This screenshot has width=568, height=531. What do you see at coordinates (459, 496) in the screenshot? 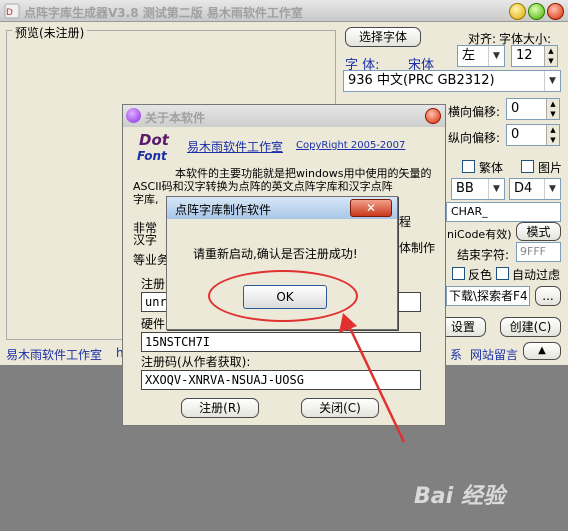
I see `watermark: Bai 经验` at bounding box center [459, 496].